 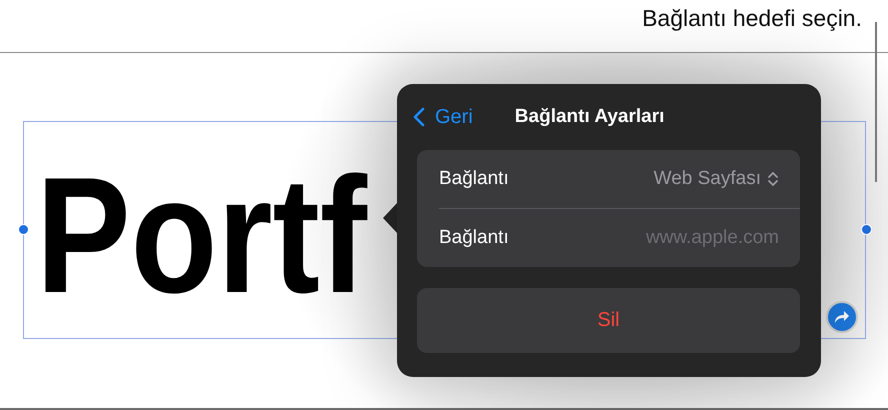 I want to click on link-button, so click(x=842, y=317).